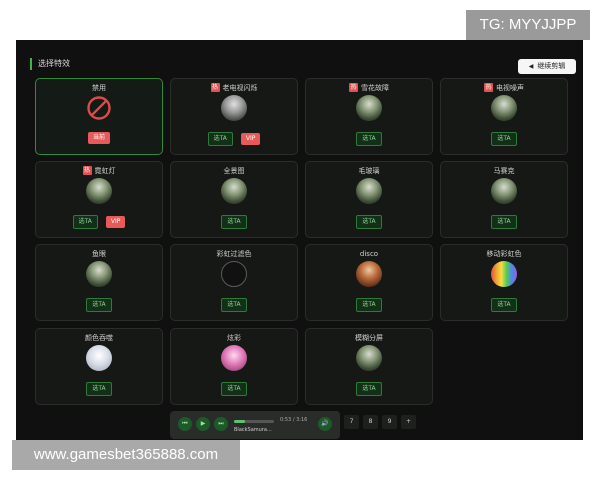  What do you see at coordinates (99, 338) in the screenshot?
I see `effect-name: 颜色吞噬` at bounding box center [99, 338].